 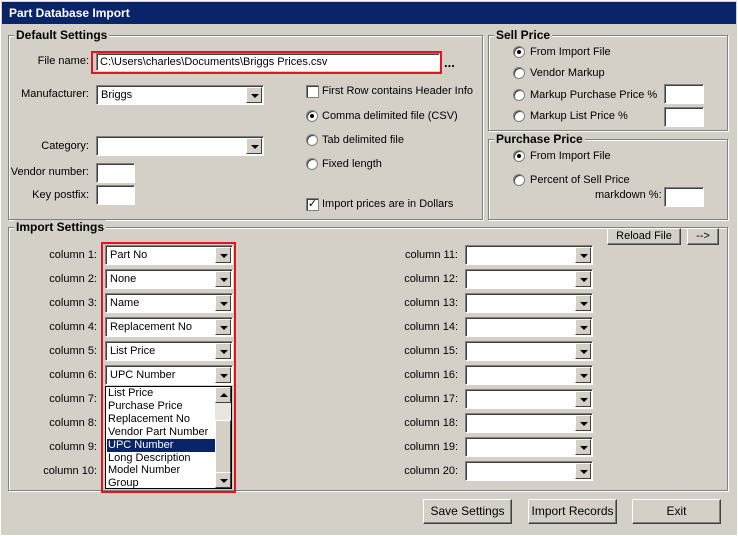 What do you see at coordinates (73, 279) in the screenshot?
I see `column-2-label: column 2:` at bounding box center [73, 279].